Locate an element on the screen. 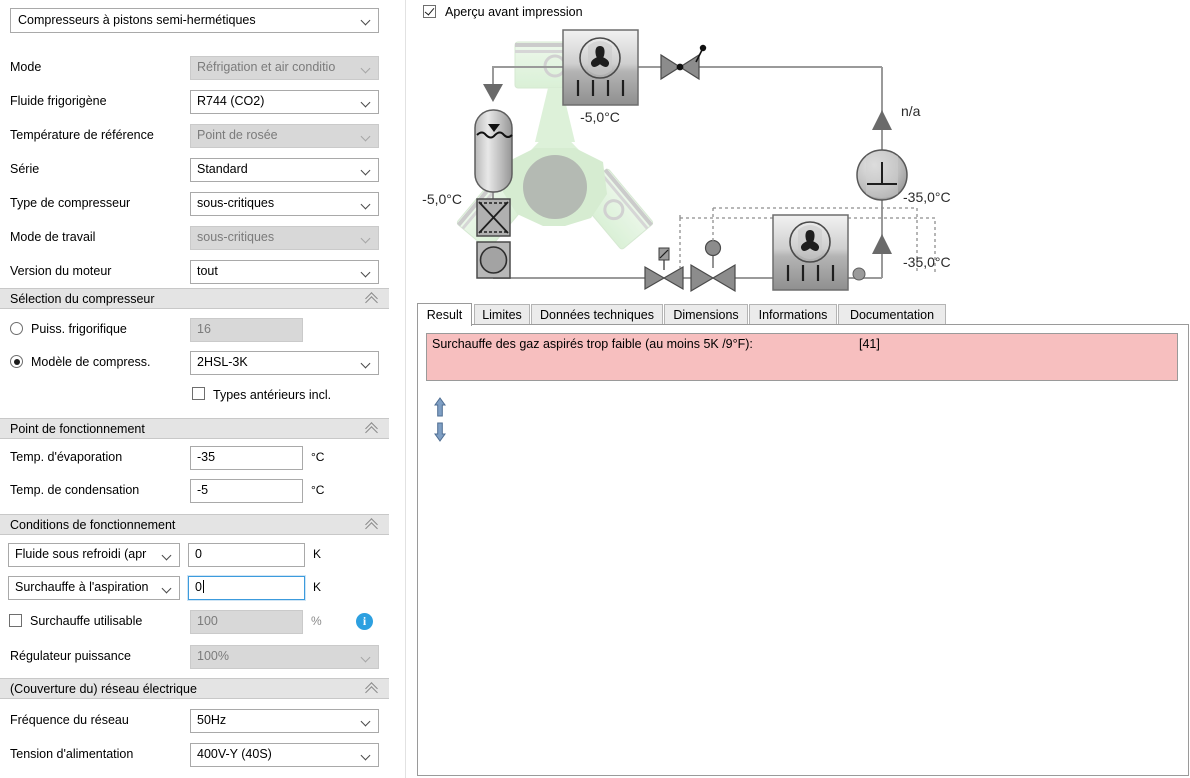 The image size is (1190, 778). checkbox-print-preview is located at coordinates (429, 11).